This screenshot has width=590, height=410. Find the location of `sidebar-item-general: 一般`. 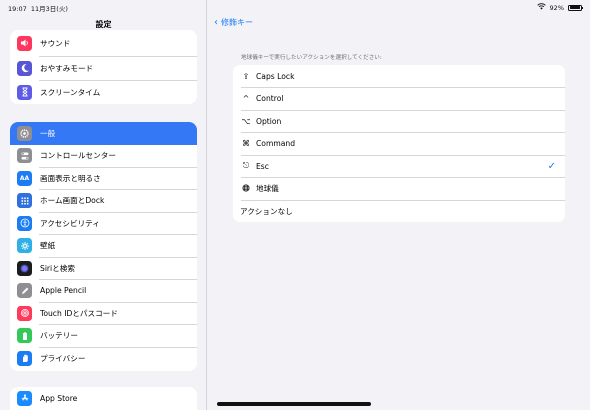

sidebar-item-general: 一般 is located at coordinates (103, 133).